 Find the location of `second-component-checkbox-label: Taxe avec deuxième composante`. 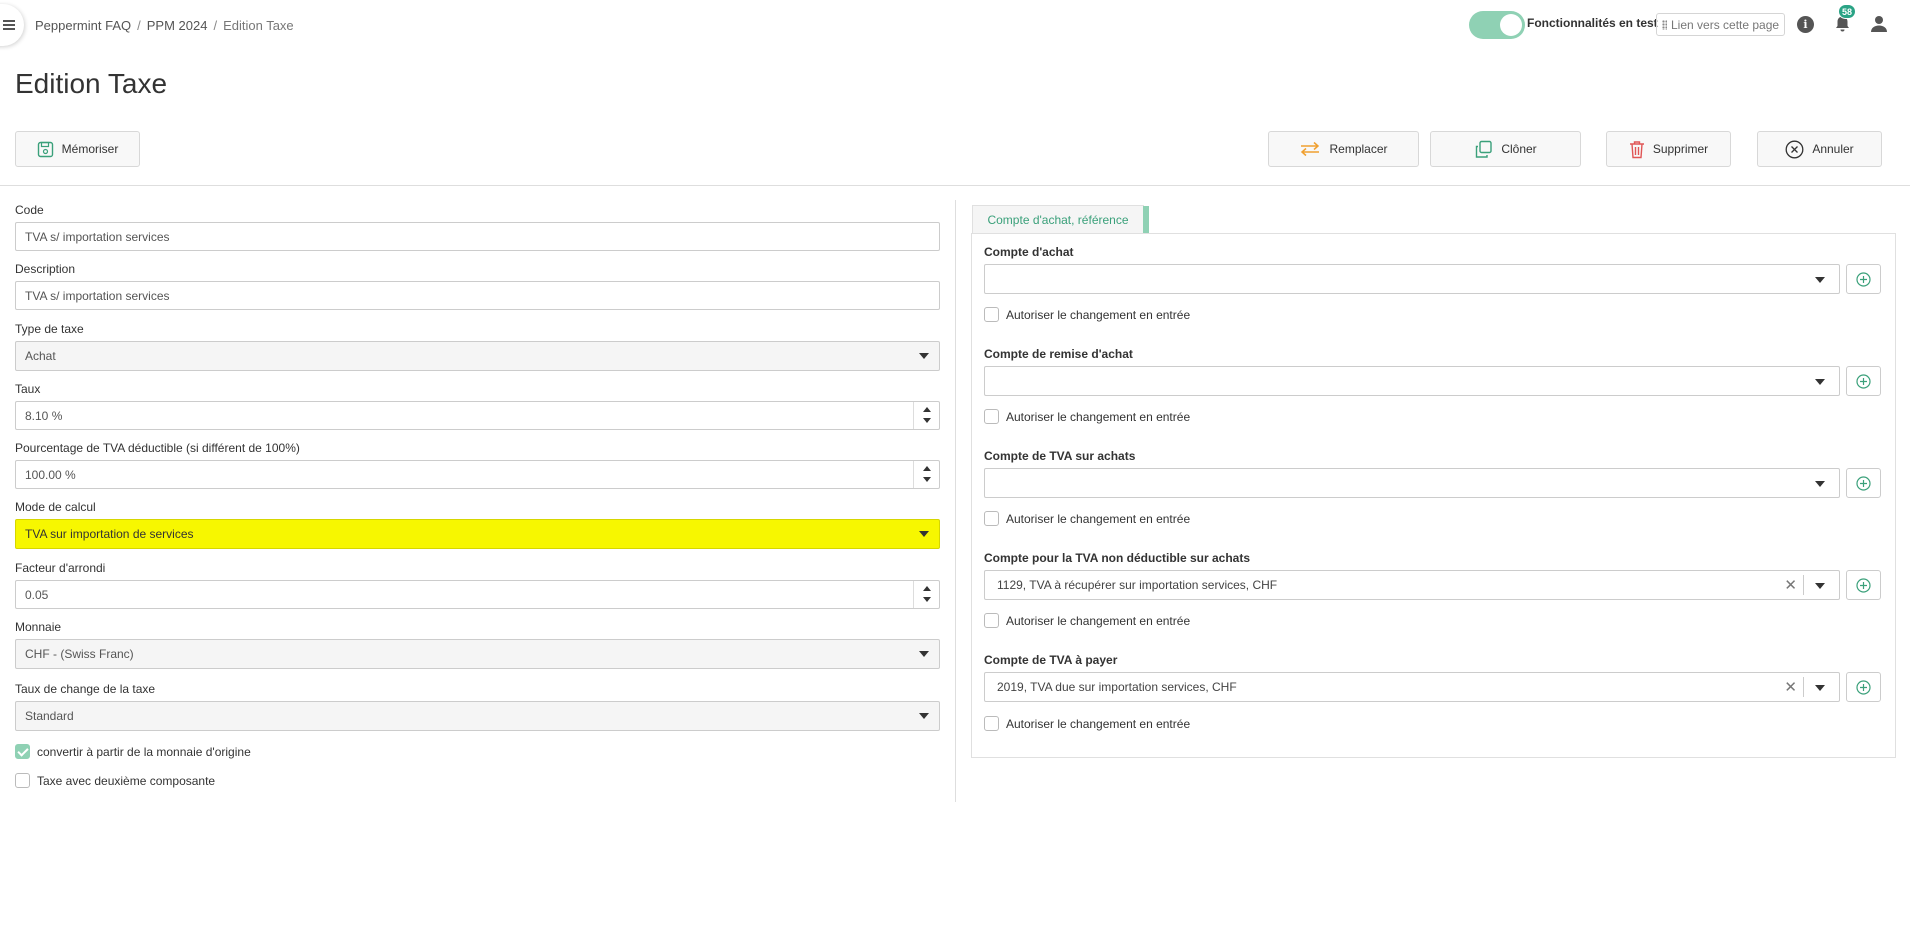

second-component-checkbox-label: Taxe avec deuxième composante is located at coordinates (126, 781).